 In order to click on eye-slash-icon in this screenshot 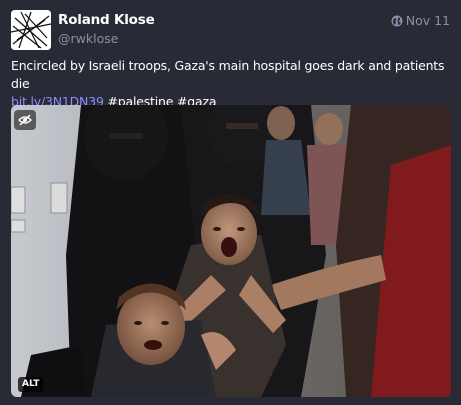, I will do `click(25, 120)`.